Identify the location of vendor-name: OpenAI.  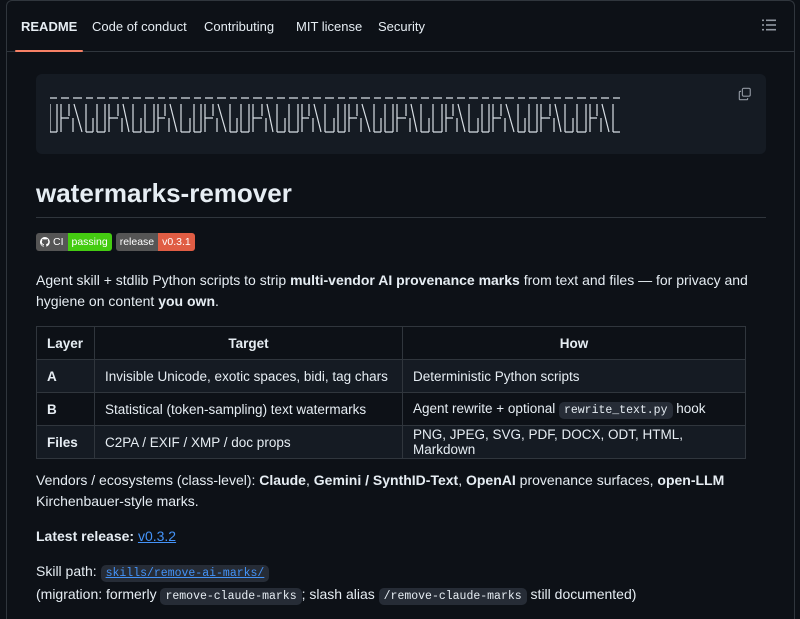
(490, 480).